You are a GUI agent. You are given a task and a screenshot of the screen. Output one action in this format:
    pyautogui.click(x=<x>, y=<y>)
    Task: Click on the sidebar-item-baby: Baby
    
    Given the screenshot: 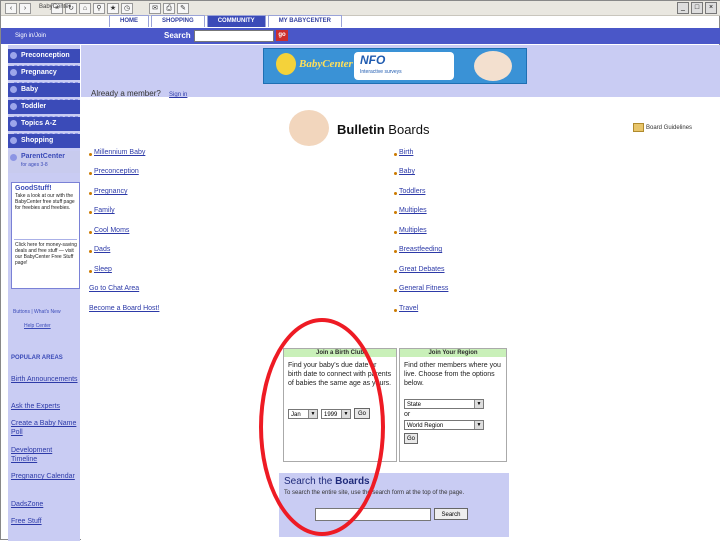 What is the action you would take?
    pyautogui.click(x=44, y=90)
    